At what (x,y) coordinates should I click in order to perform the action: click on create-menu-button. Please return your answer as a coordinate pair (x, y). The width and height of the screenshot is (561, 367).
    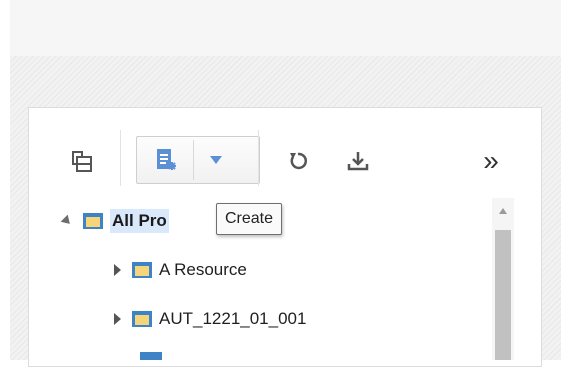
    Looking at the image, I should click on (216, 160).